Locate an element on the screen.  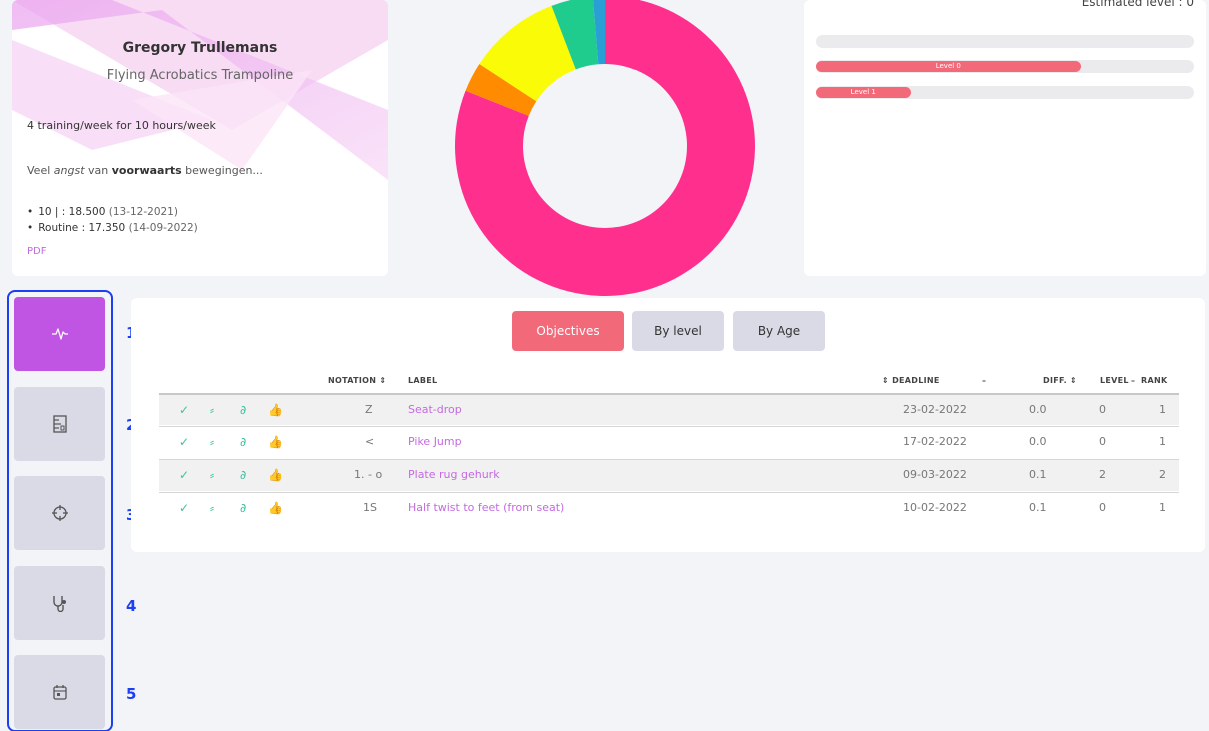
level-bar is located at coordinates (1005, 41).